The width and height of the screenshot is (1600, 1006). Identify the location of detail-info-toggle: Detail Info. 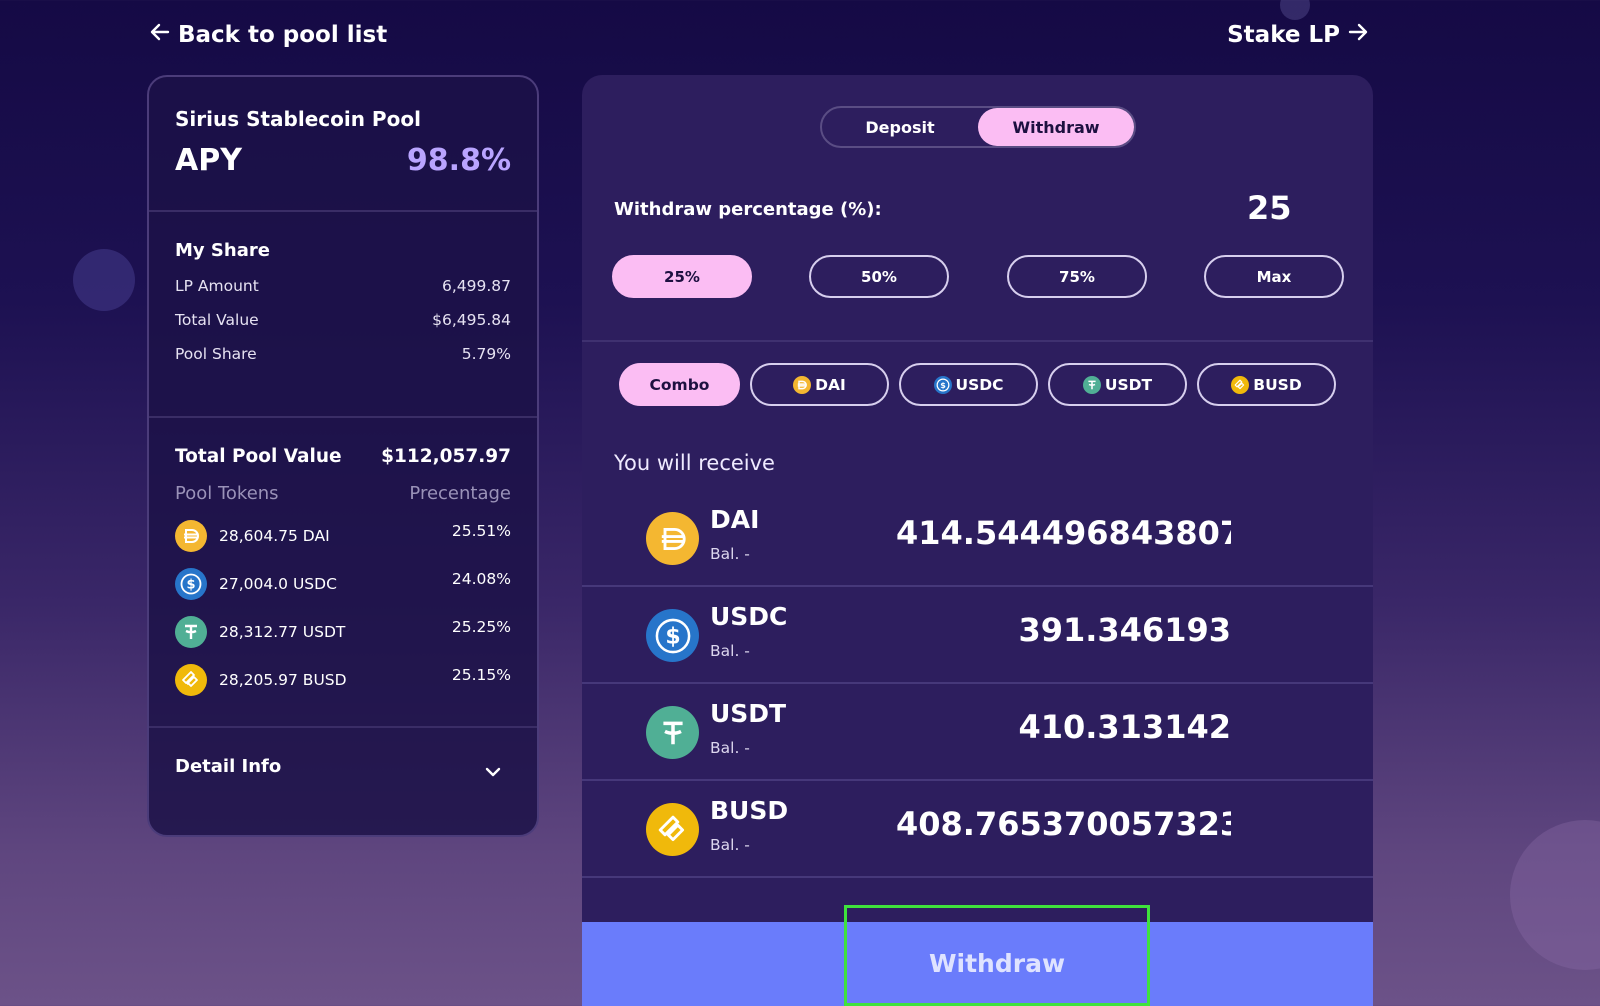
(343, 757).